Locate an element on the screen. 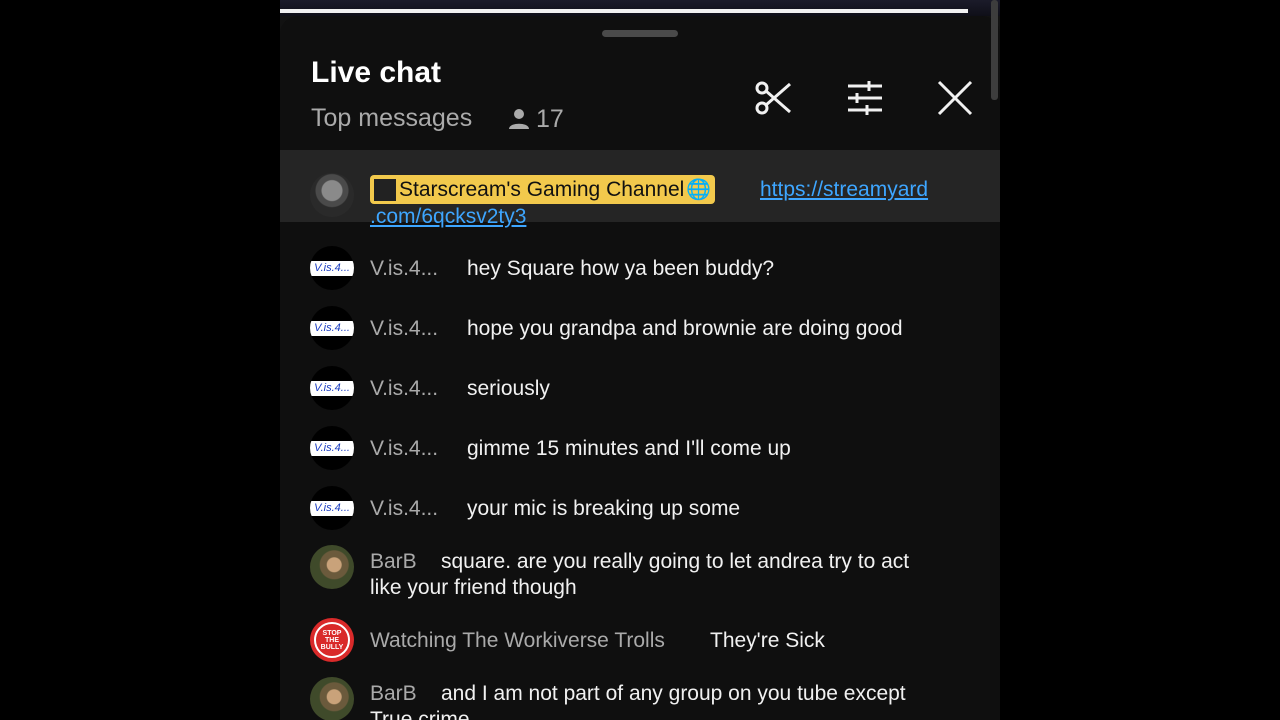 The height and width of the screenshot is (720, 1280). square-icon is located at coordinates (385, 189).